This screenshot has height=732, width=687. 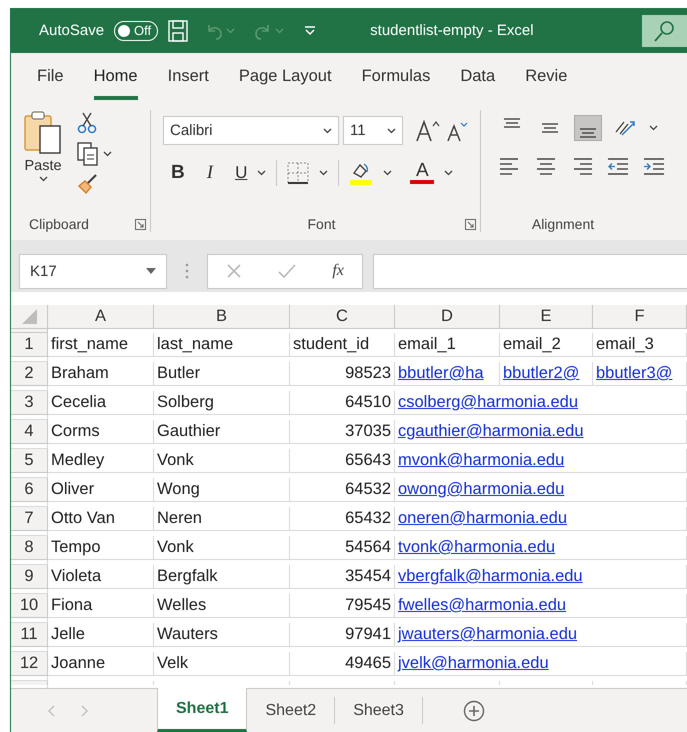 I want to click on window-title: studentlist-empty - Excel, so click(x=452, y=30).